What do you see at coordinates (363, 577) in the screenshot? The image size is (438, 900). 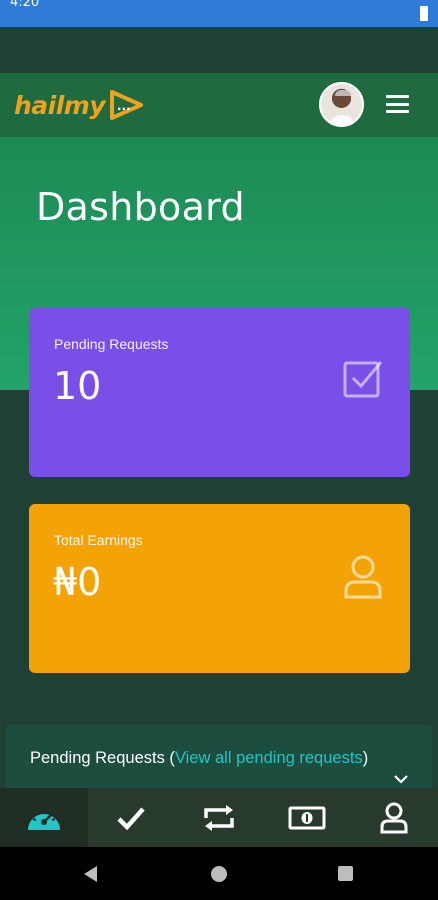 I see `user-icon` at bounding box center [363, 577].